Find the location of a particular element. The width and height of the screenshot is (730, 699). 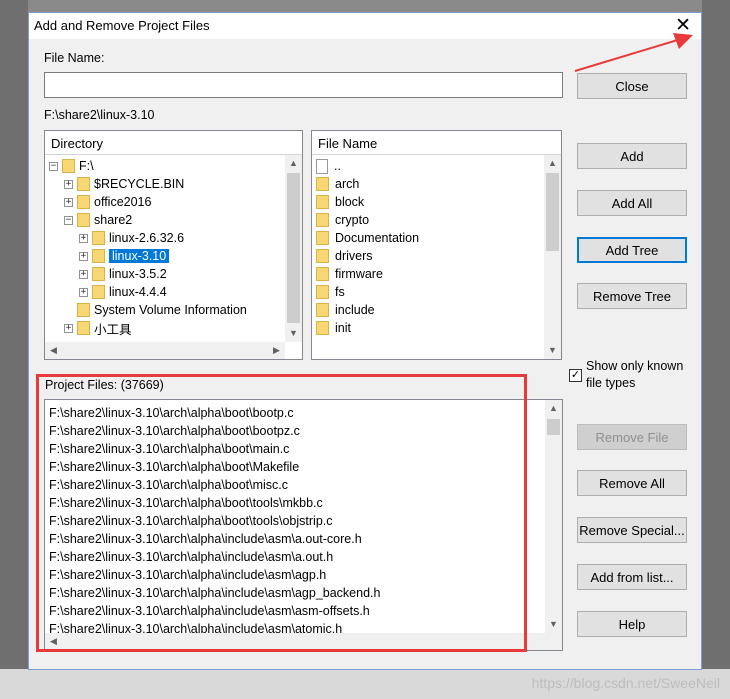

remove-tree-button: Remove Tree is located at coordinates (632, 296).